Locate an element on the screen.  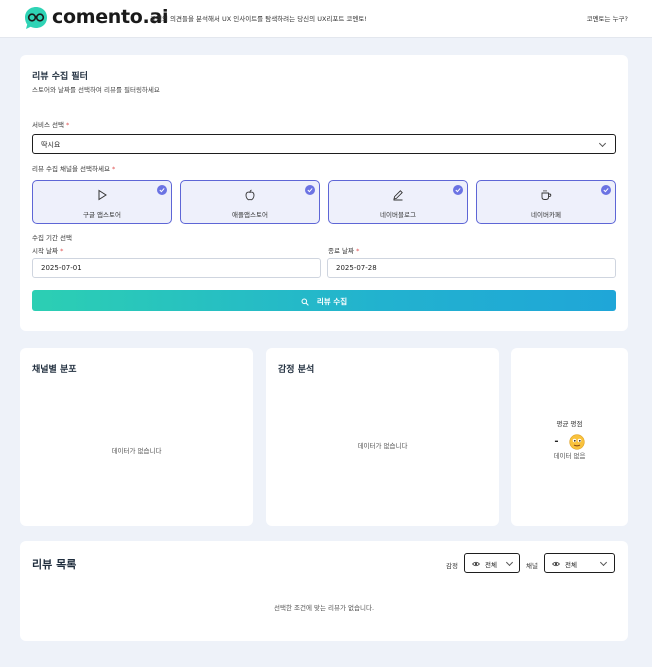
neutral-face-icon is located at coordinates (577, 441).